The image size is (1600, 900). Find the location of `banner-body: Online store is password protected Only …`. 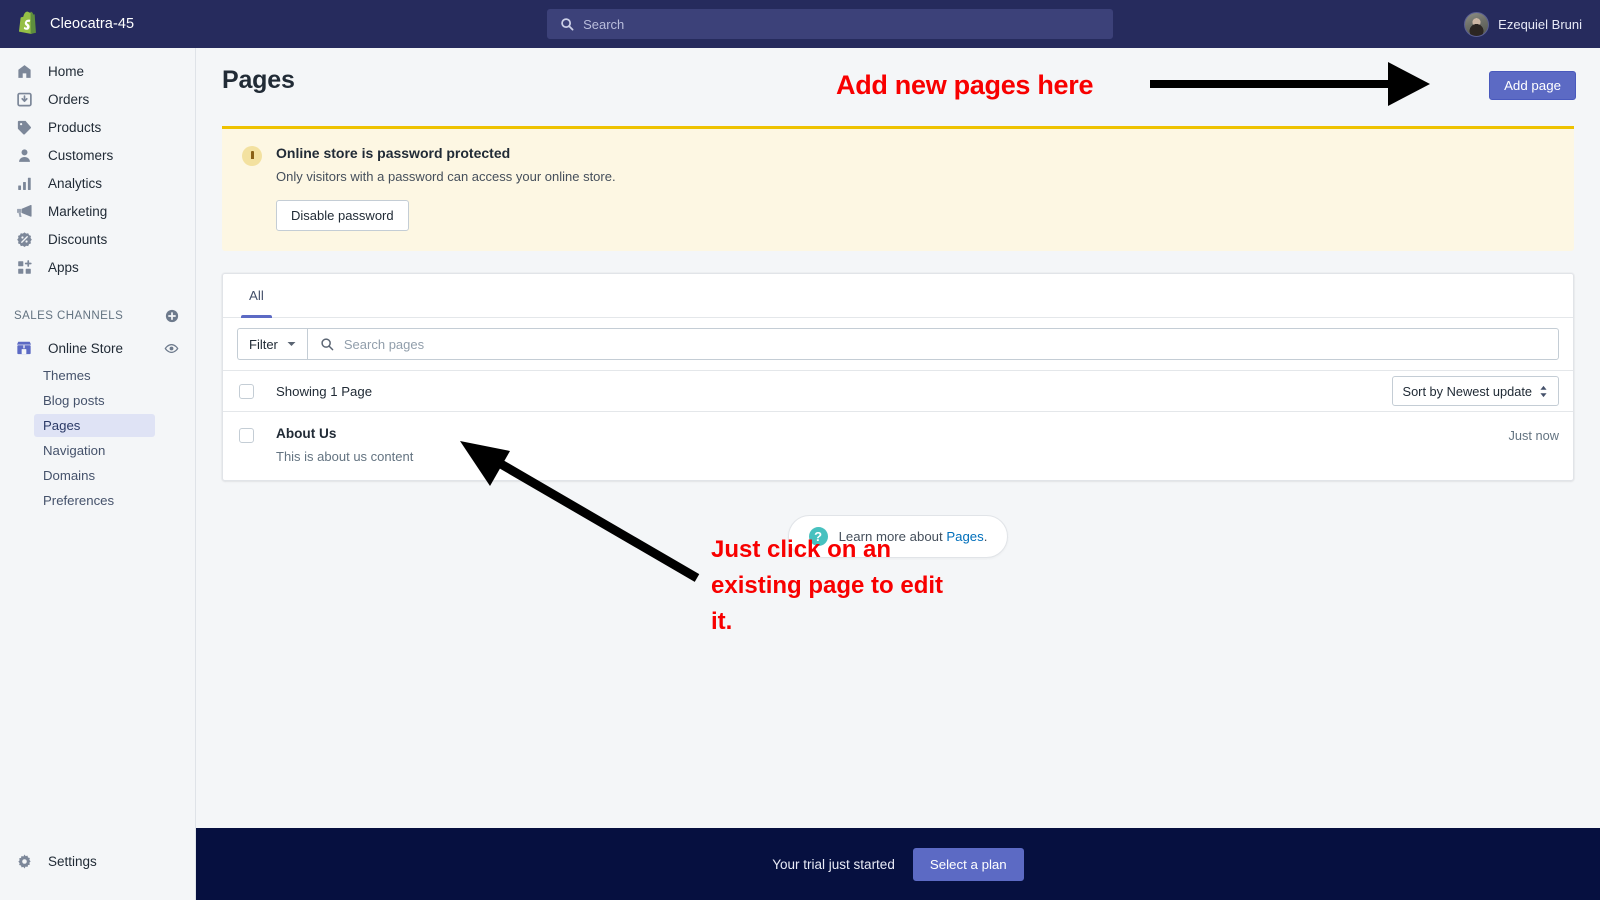

banner-body: Online store is password protected Only … is located at coordinates (446, 188).